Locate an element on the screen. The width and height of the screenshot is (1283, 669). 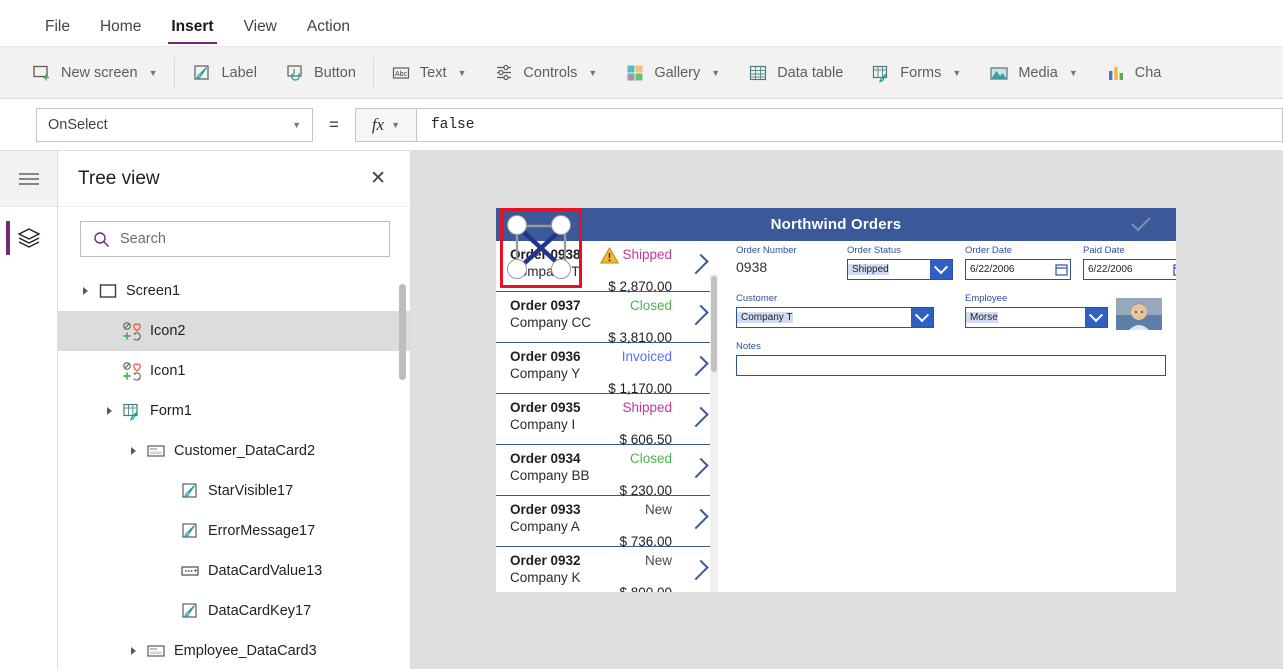
tree-node-icon2: Icon2 is located at coordinates (234, 331).